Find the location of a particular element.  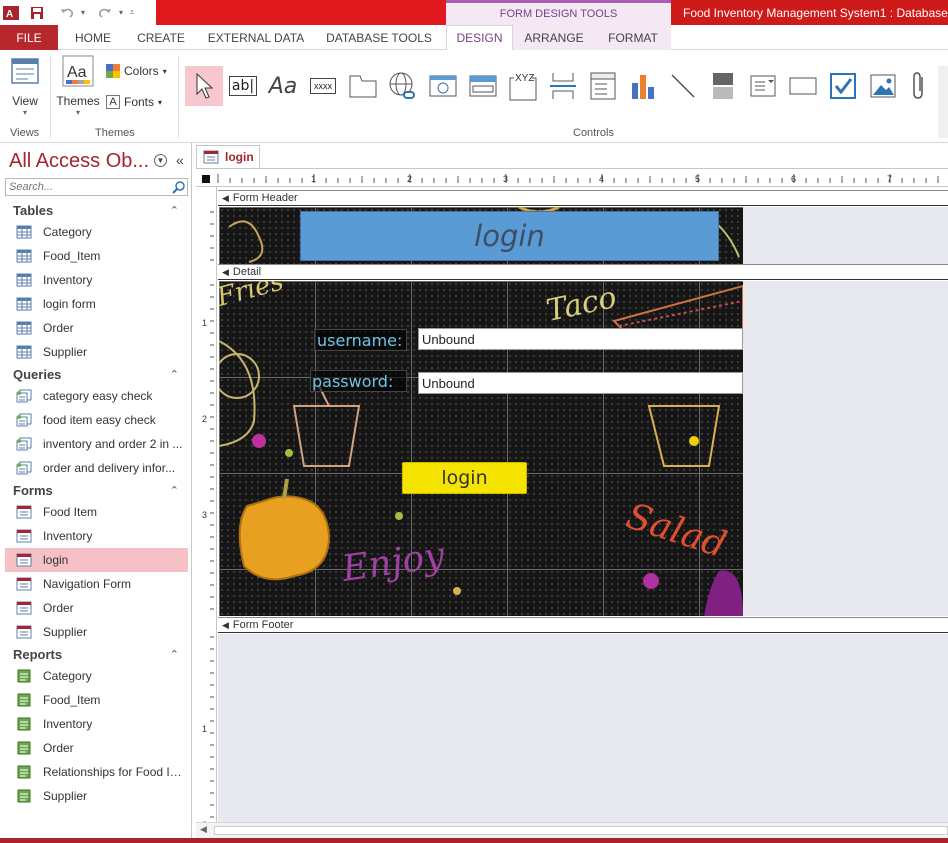

controls-gallery-scrollbar is located at coordinates (943, 102).